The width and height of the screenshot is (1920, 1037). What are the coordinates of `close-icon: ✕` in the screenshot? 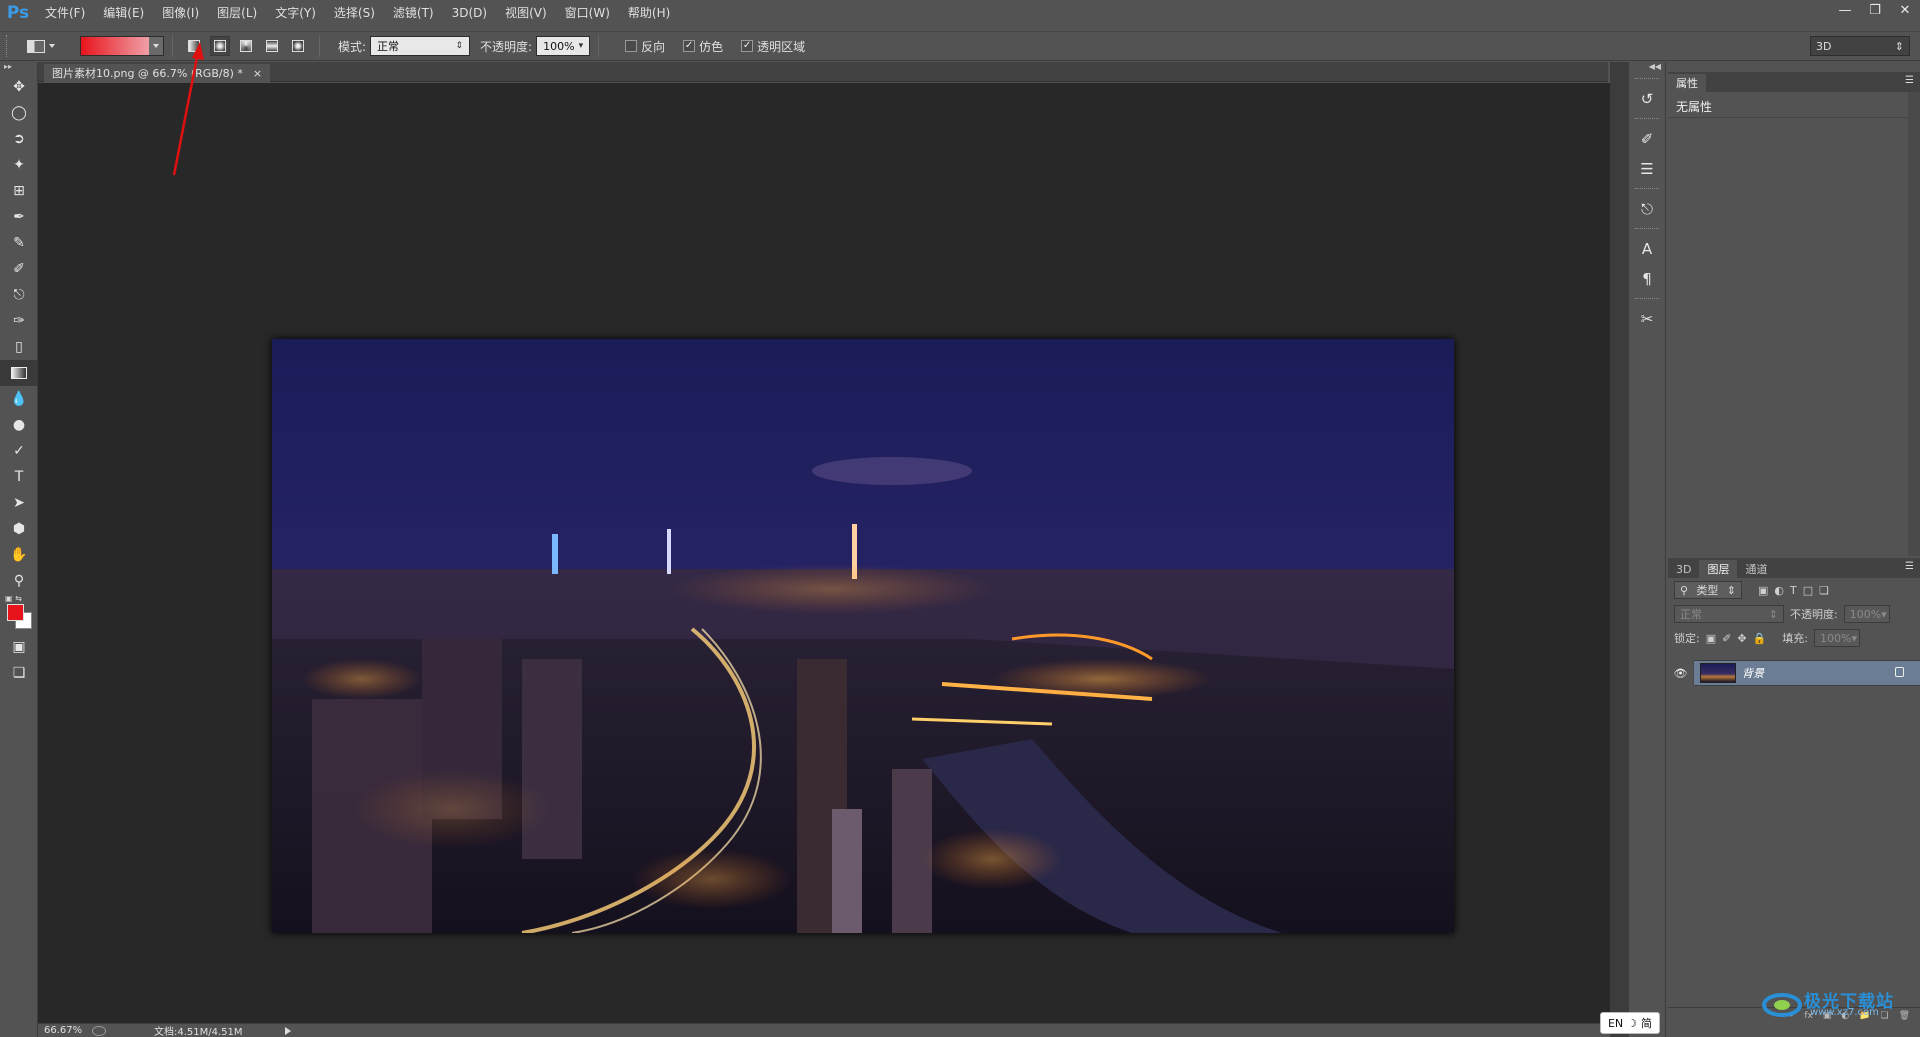 It's located at (1905, 10).